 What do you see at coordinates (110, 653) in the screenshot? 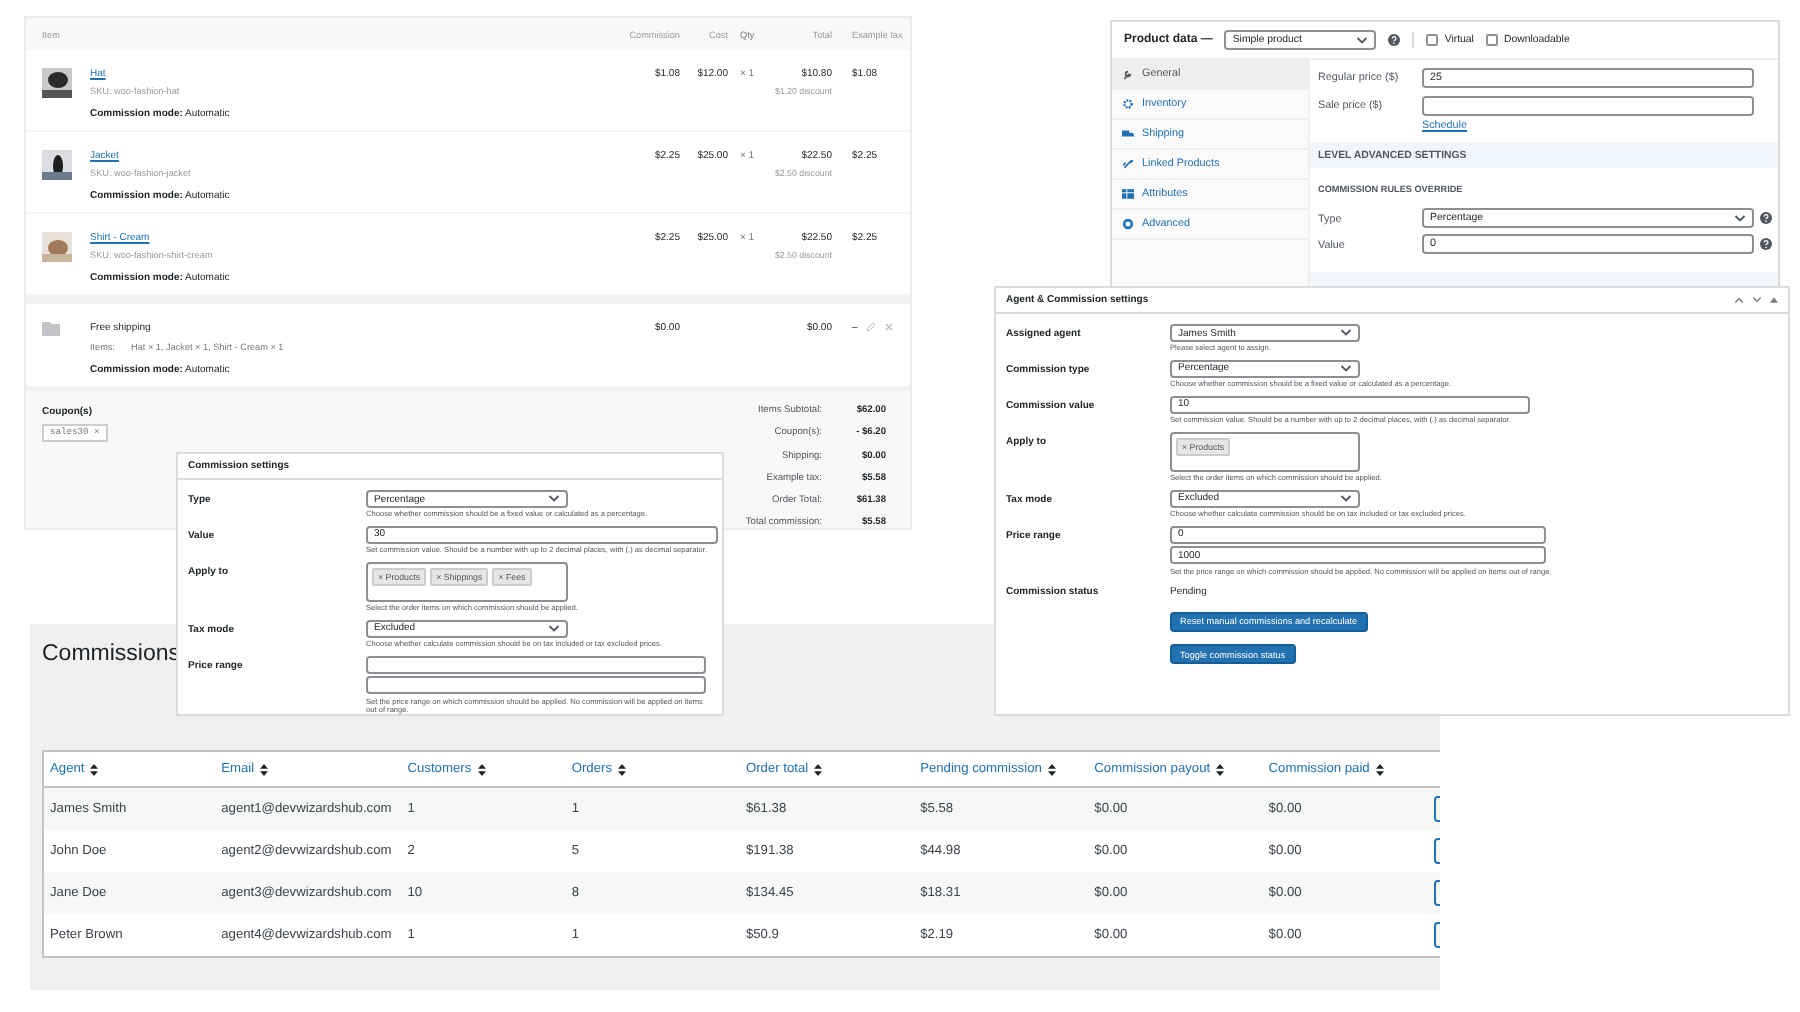
I see `page-title: Commissions` at bounding box center [110, 653].